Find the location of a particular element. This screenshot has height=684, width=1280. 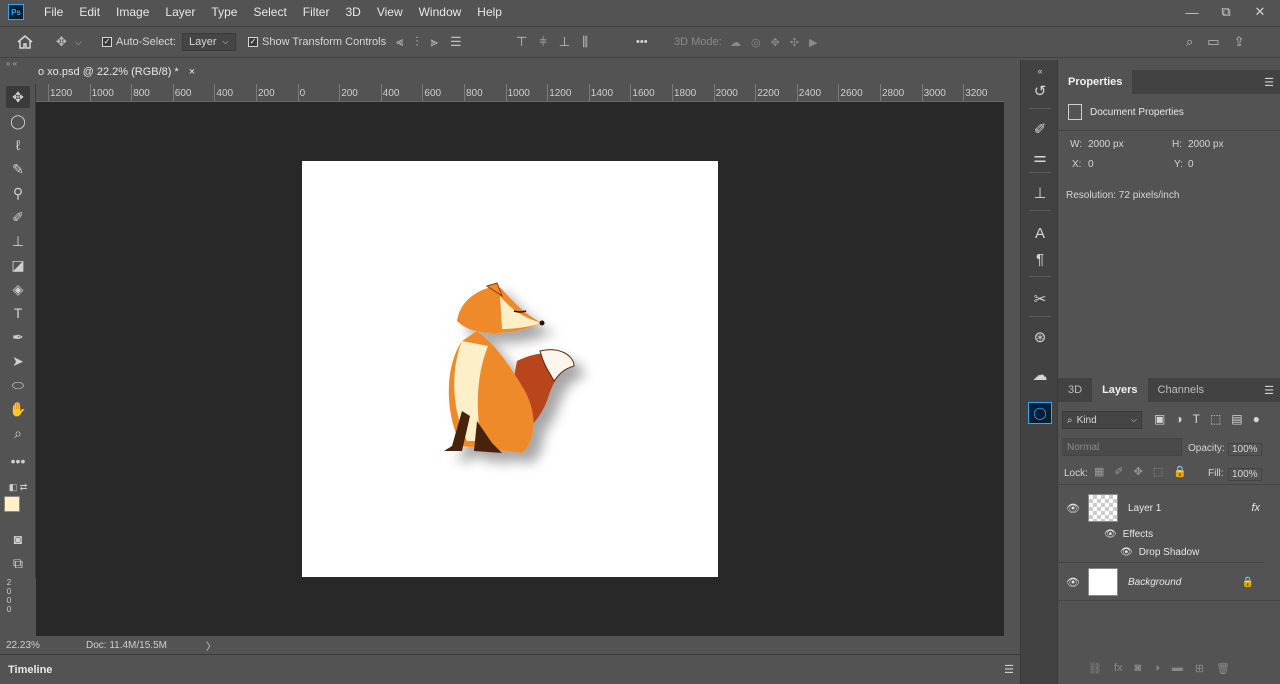

ellipse-tool-icon: ⬭ is located at coordinates (18, 385).